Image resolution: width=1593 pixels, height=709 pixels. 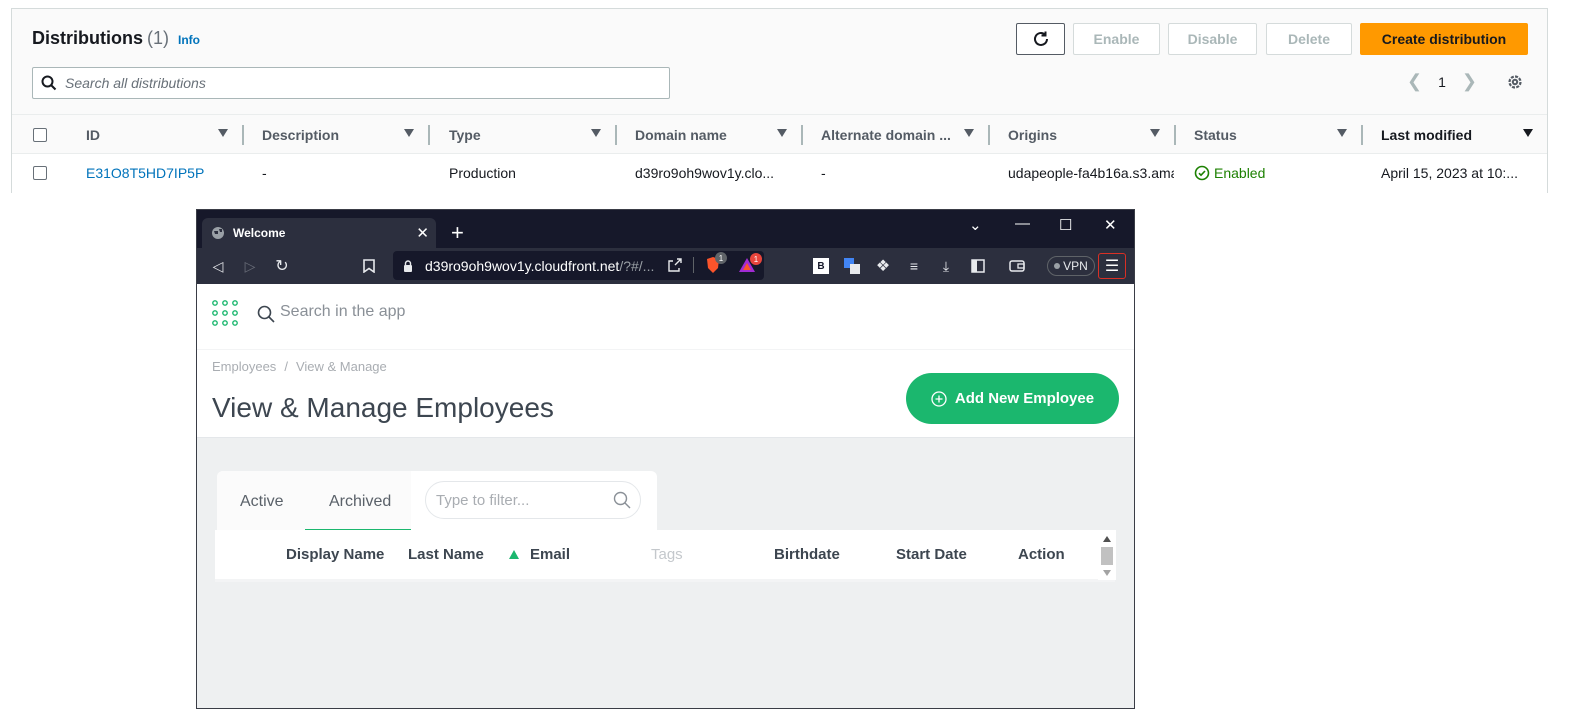 I want to click on extension-b-icon: B, so click(x=821, y=266).